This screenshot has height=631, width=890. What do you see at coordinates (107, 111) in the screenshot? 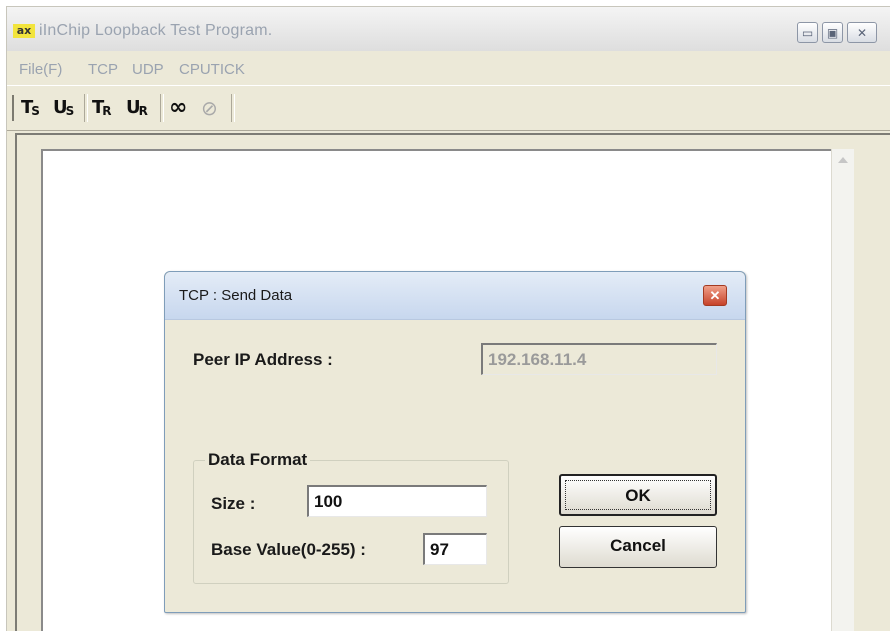
I see `tcp-receive-icon-sub: R` at bounding box center [107, 111].